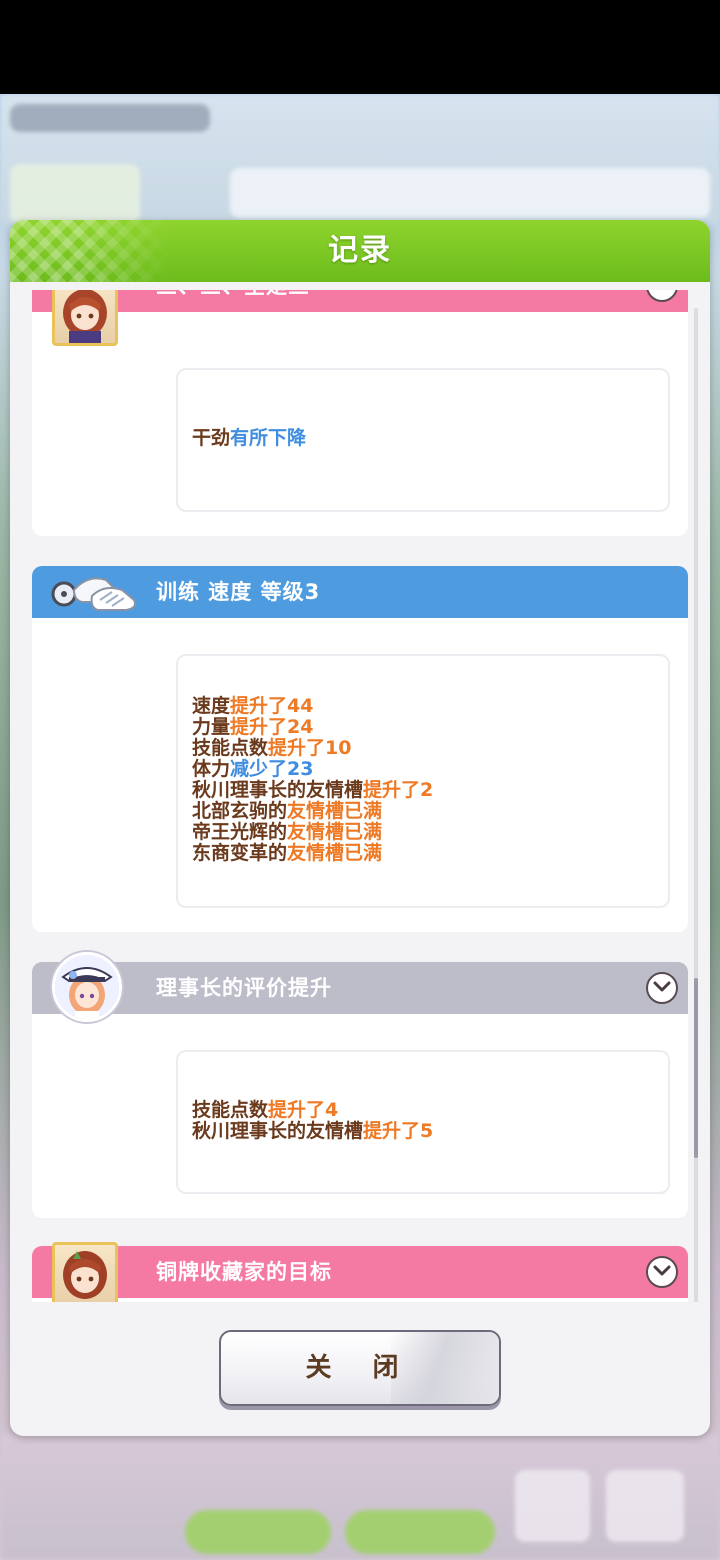 Image resolution: width=720 pixels, height=1560 pixels. What do you see at coordinates (240, 811) in the screenshot?
I see `detail-text: 北部玄驹的` at bounding box center [240, 811].